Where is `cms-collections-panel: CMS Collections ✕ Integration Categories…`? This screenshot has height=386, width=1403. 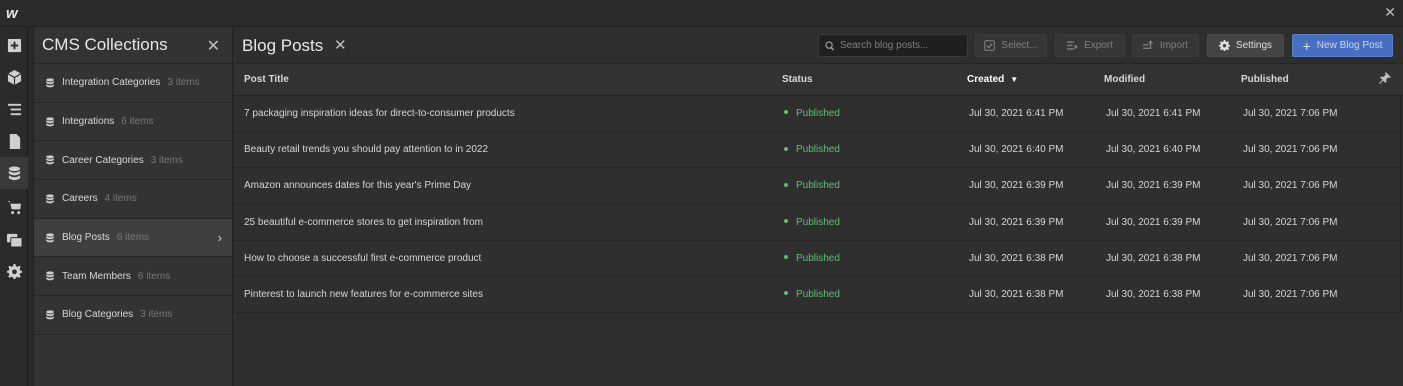 cms-collections-panel: CMS Collections ✕ Integration Categories… is located at coordinates (133, 206).